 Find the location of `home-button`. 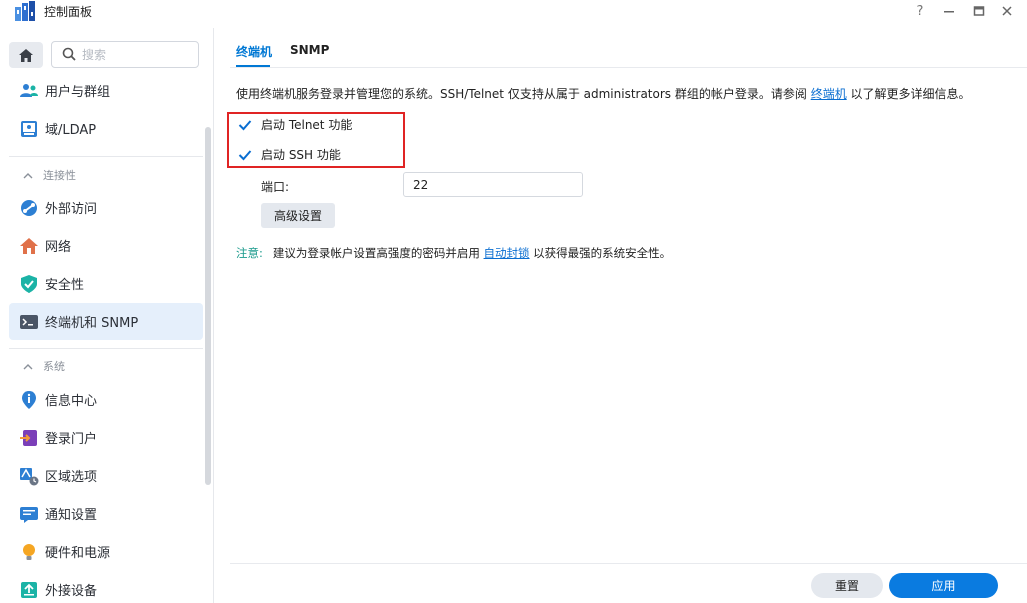

home-button is located at coordinates (26, 55).